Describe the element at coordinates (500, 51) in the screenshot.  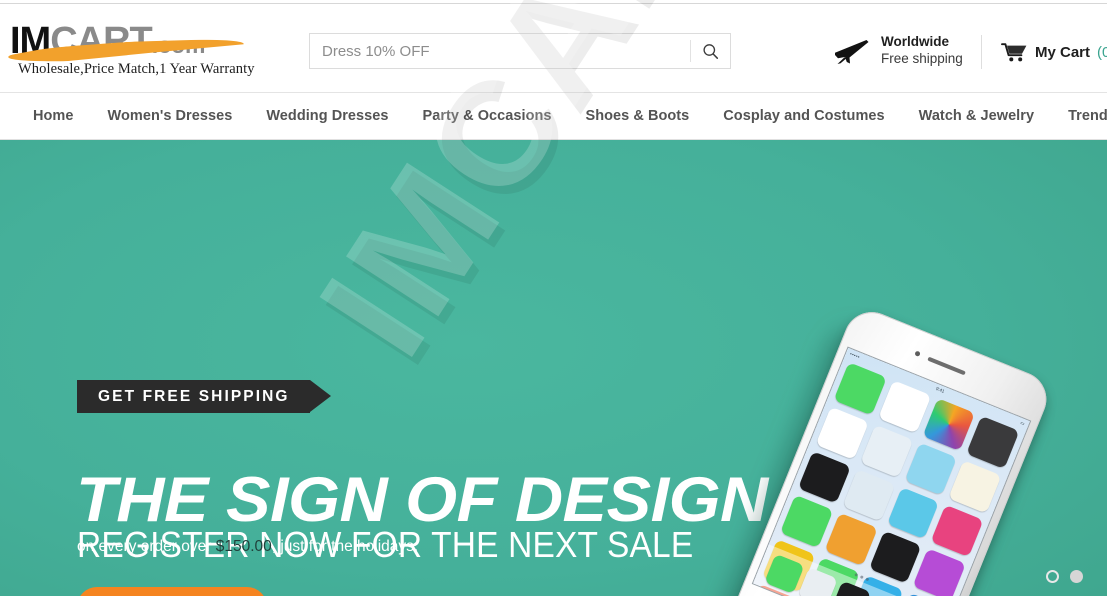
I see `search-input` at that location.